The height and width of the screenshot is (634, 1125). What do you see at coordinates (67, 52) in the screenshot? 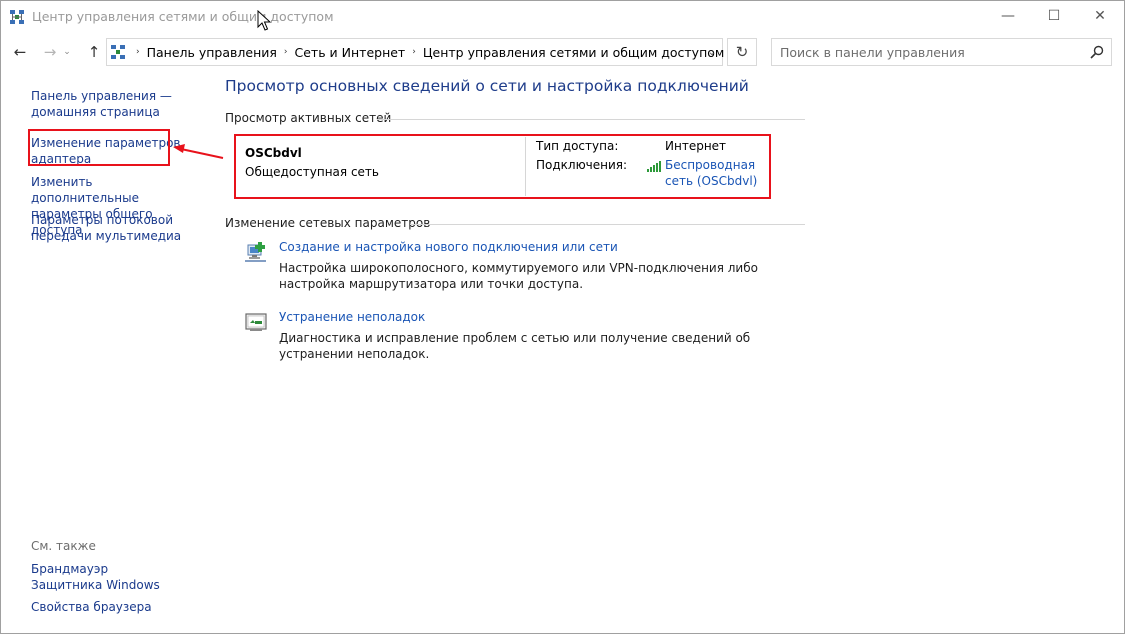
I see `recent-locations-button: ⌄` at bounding box center [67, 52].